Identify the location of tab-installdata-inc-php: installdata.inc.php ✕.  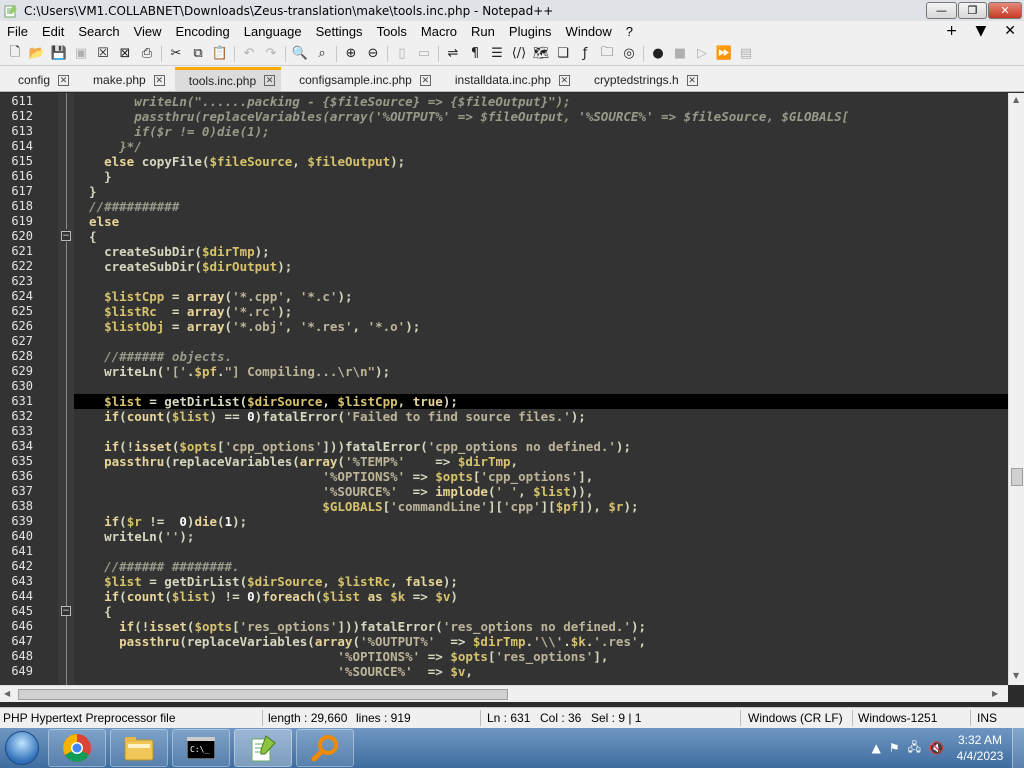
(508, 80).